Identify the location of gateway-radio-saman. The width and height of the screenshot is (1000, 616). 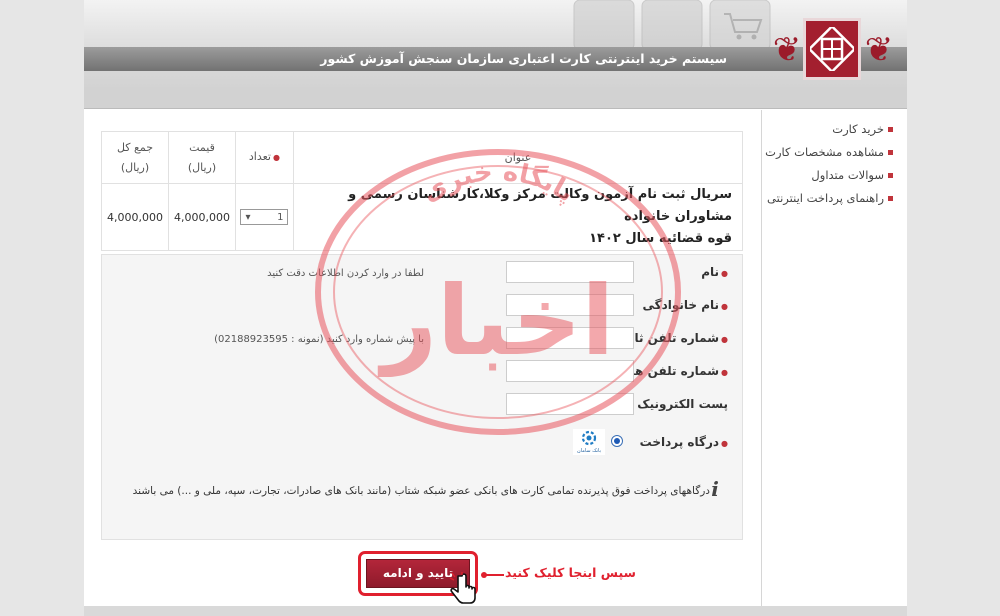
(617, 441).